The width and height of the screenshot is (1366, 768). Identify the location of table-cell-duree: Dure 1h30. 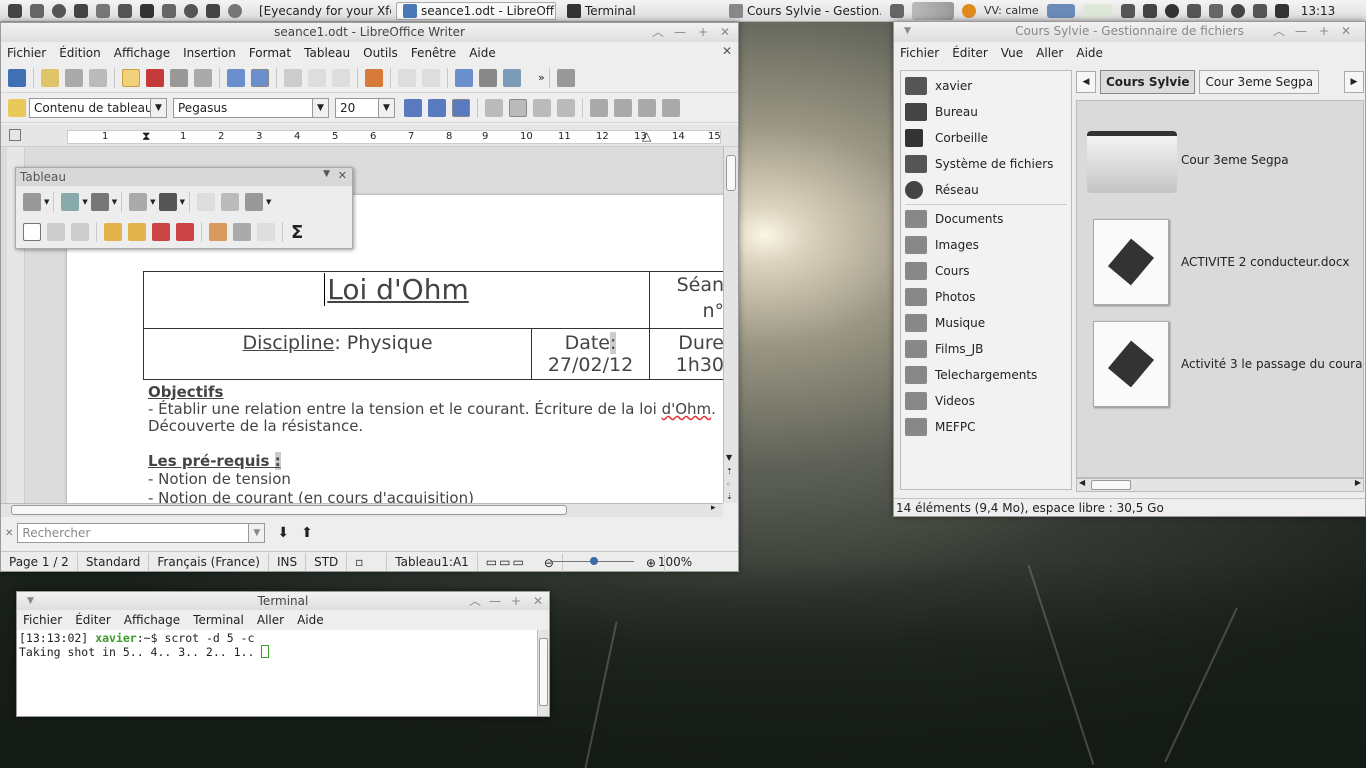
(686, 353).